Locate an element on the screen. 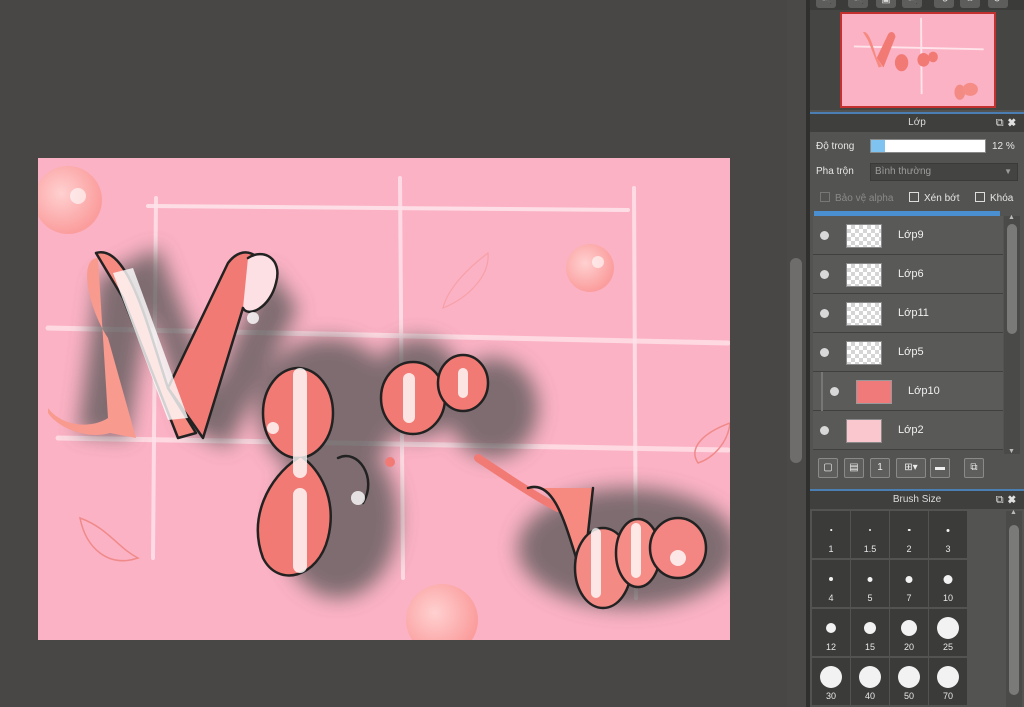  protect-alpha-checkbox: Bảo vệ alpha is located at coordinates (856, 198).